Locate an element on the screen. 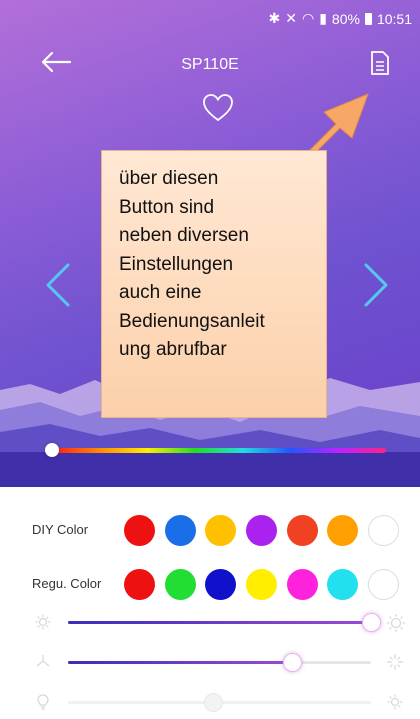 The width and height of the screenshot is (420, 719). brightness-slider is located at coordinates (210, 622).